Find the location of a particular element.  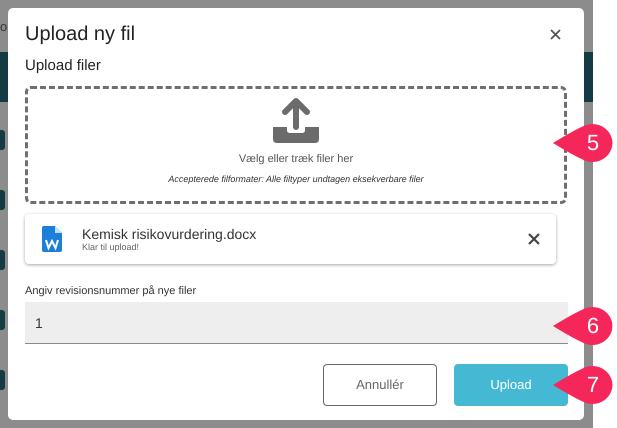

format-note: Accepterede filformater: Alle filtyper undtagen eksekverbare filer is located at coordinates (296, 179).